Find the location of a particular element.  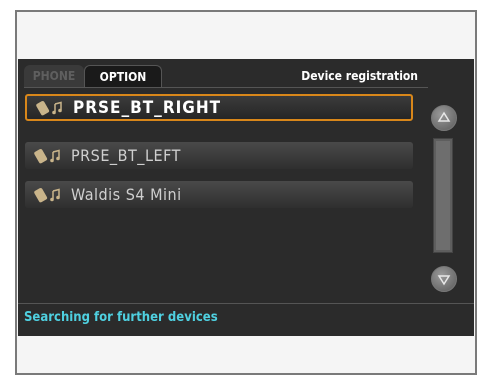

scrollbar-thumb is located at coordinates (443, 195).